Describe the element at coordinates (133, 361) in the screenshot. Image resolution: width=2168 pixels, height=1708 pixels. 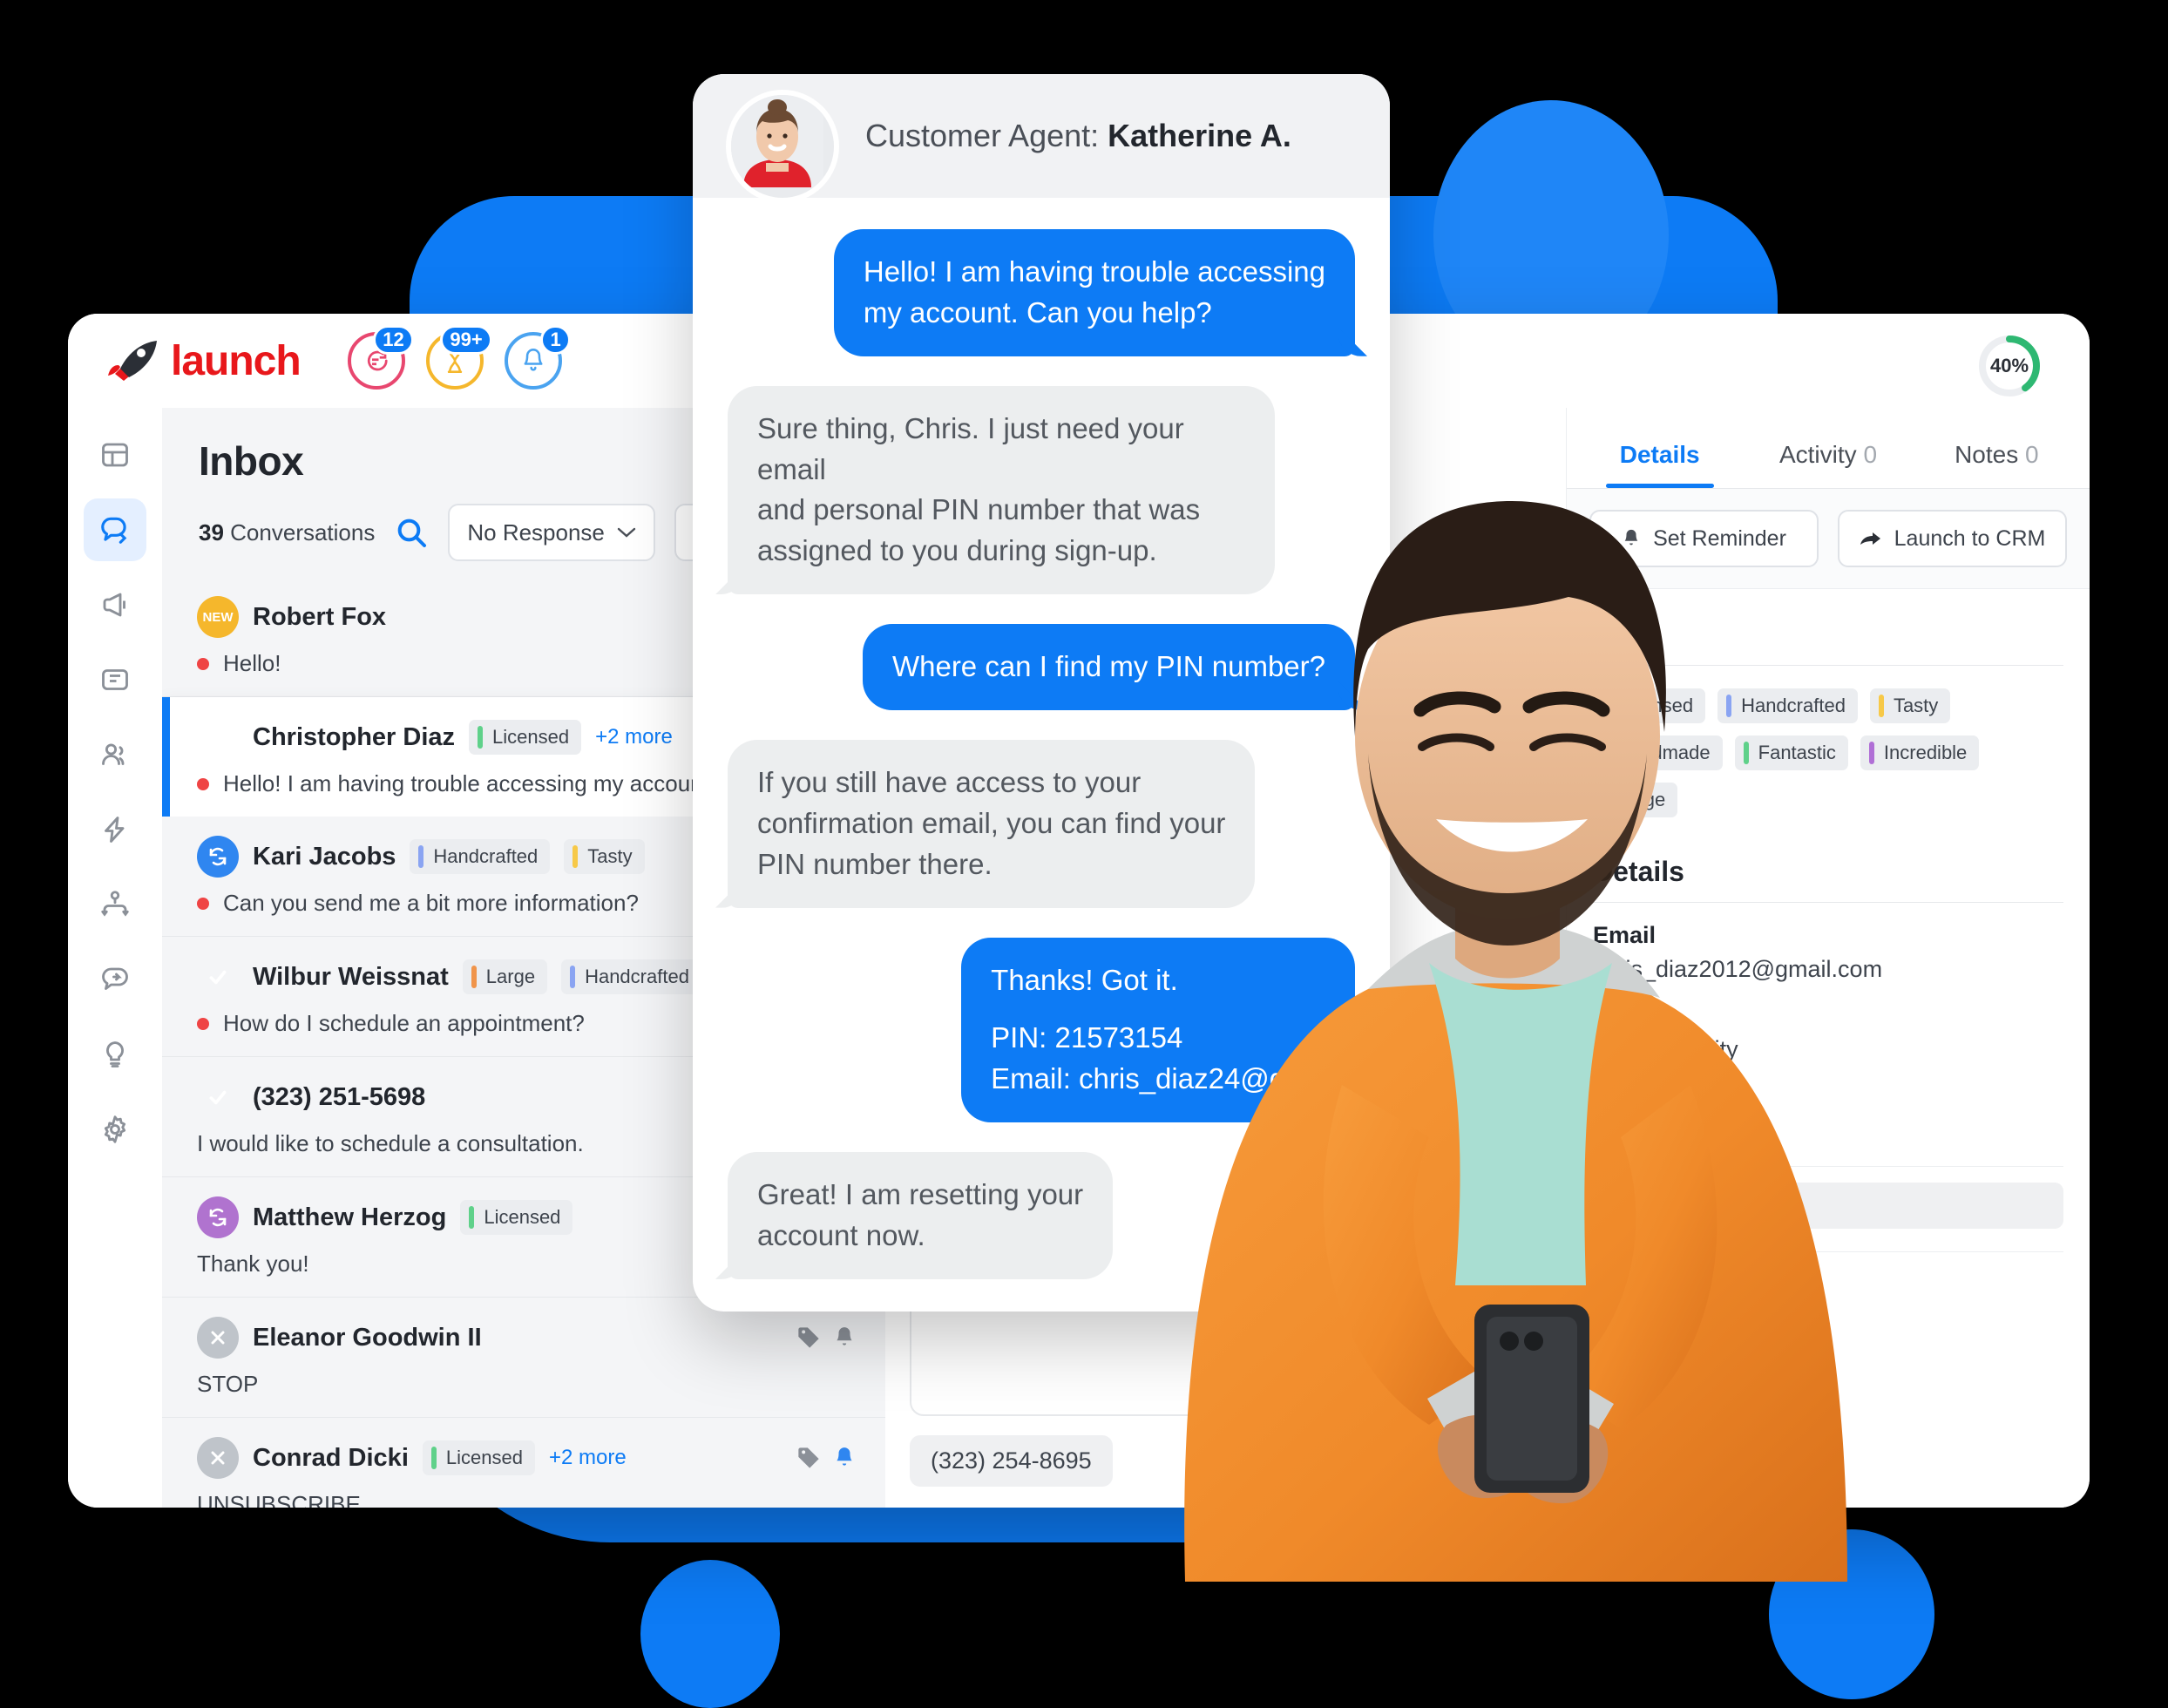
I see `rocket-icon` at that location.